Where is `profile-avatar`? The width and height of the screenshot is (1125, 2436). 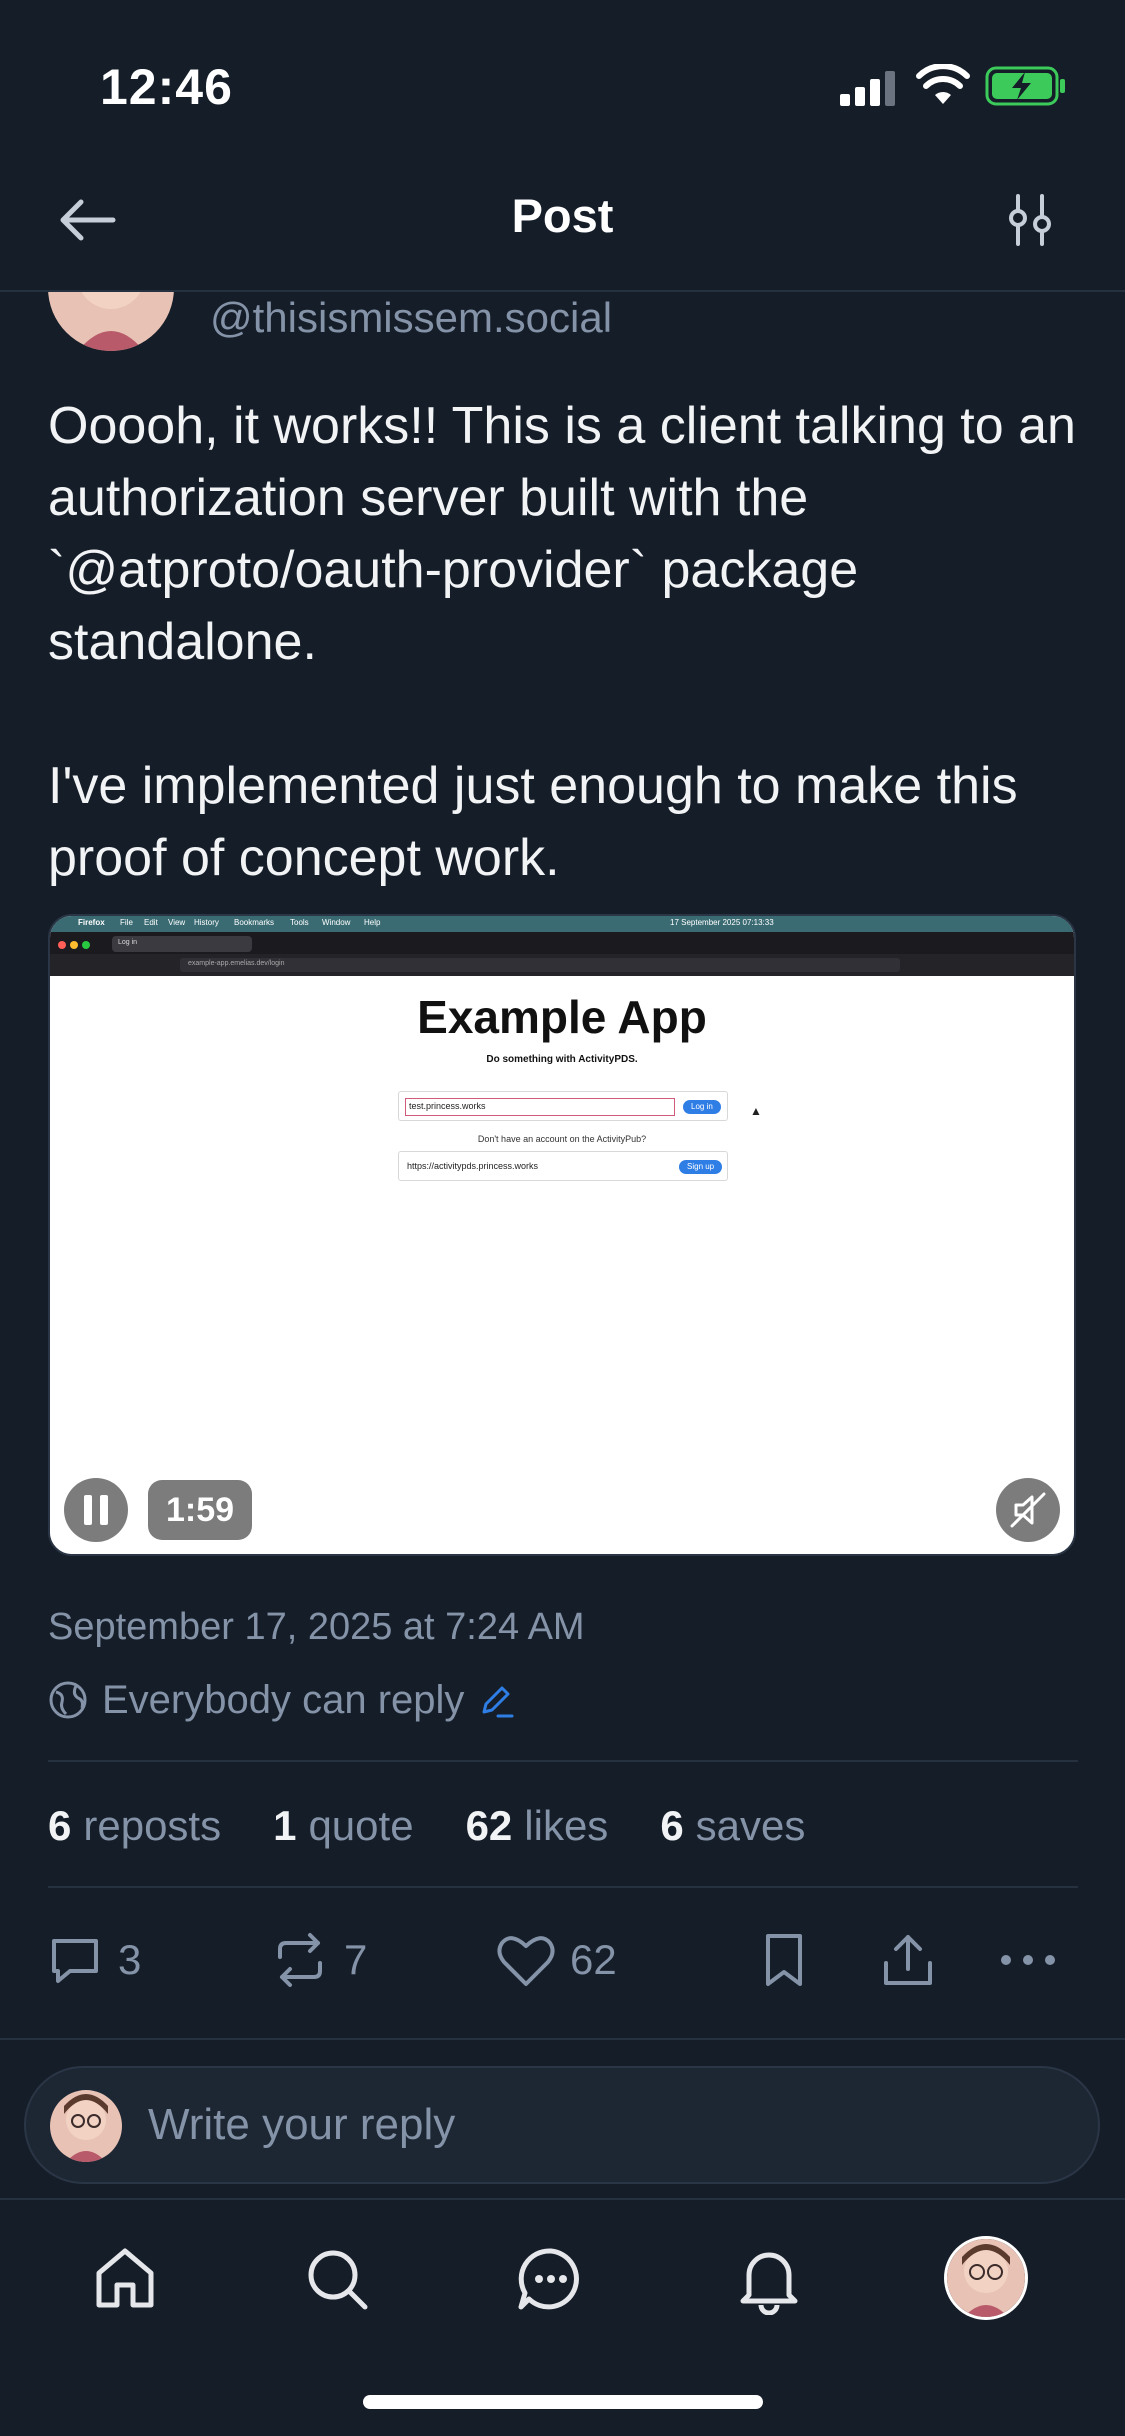
profile-avatar is located at coordinates (986, 2278).